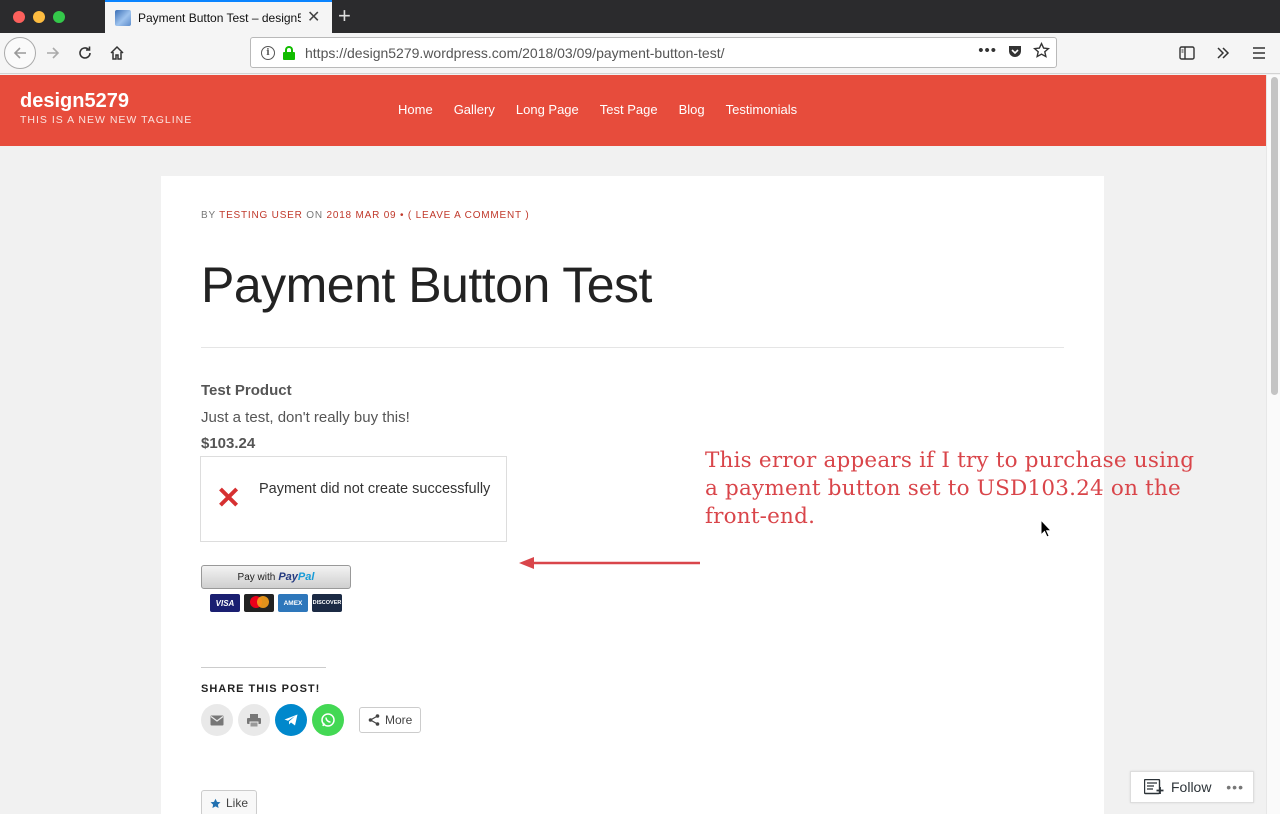 This screenshot has width=1280, height=814. I want to click on overflow-button, so click(1223, 53).